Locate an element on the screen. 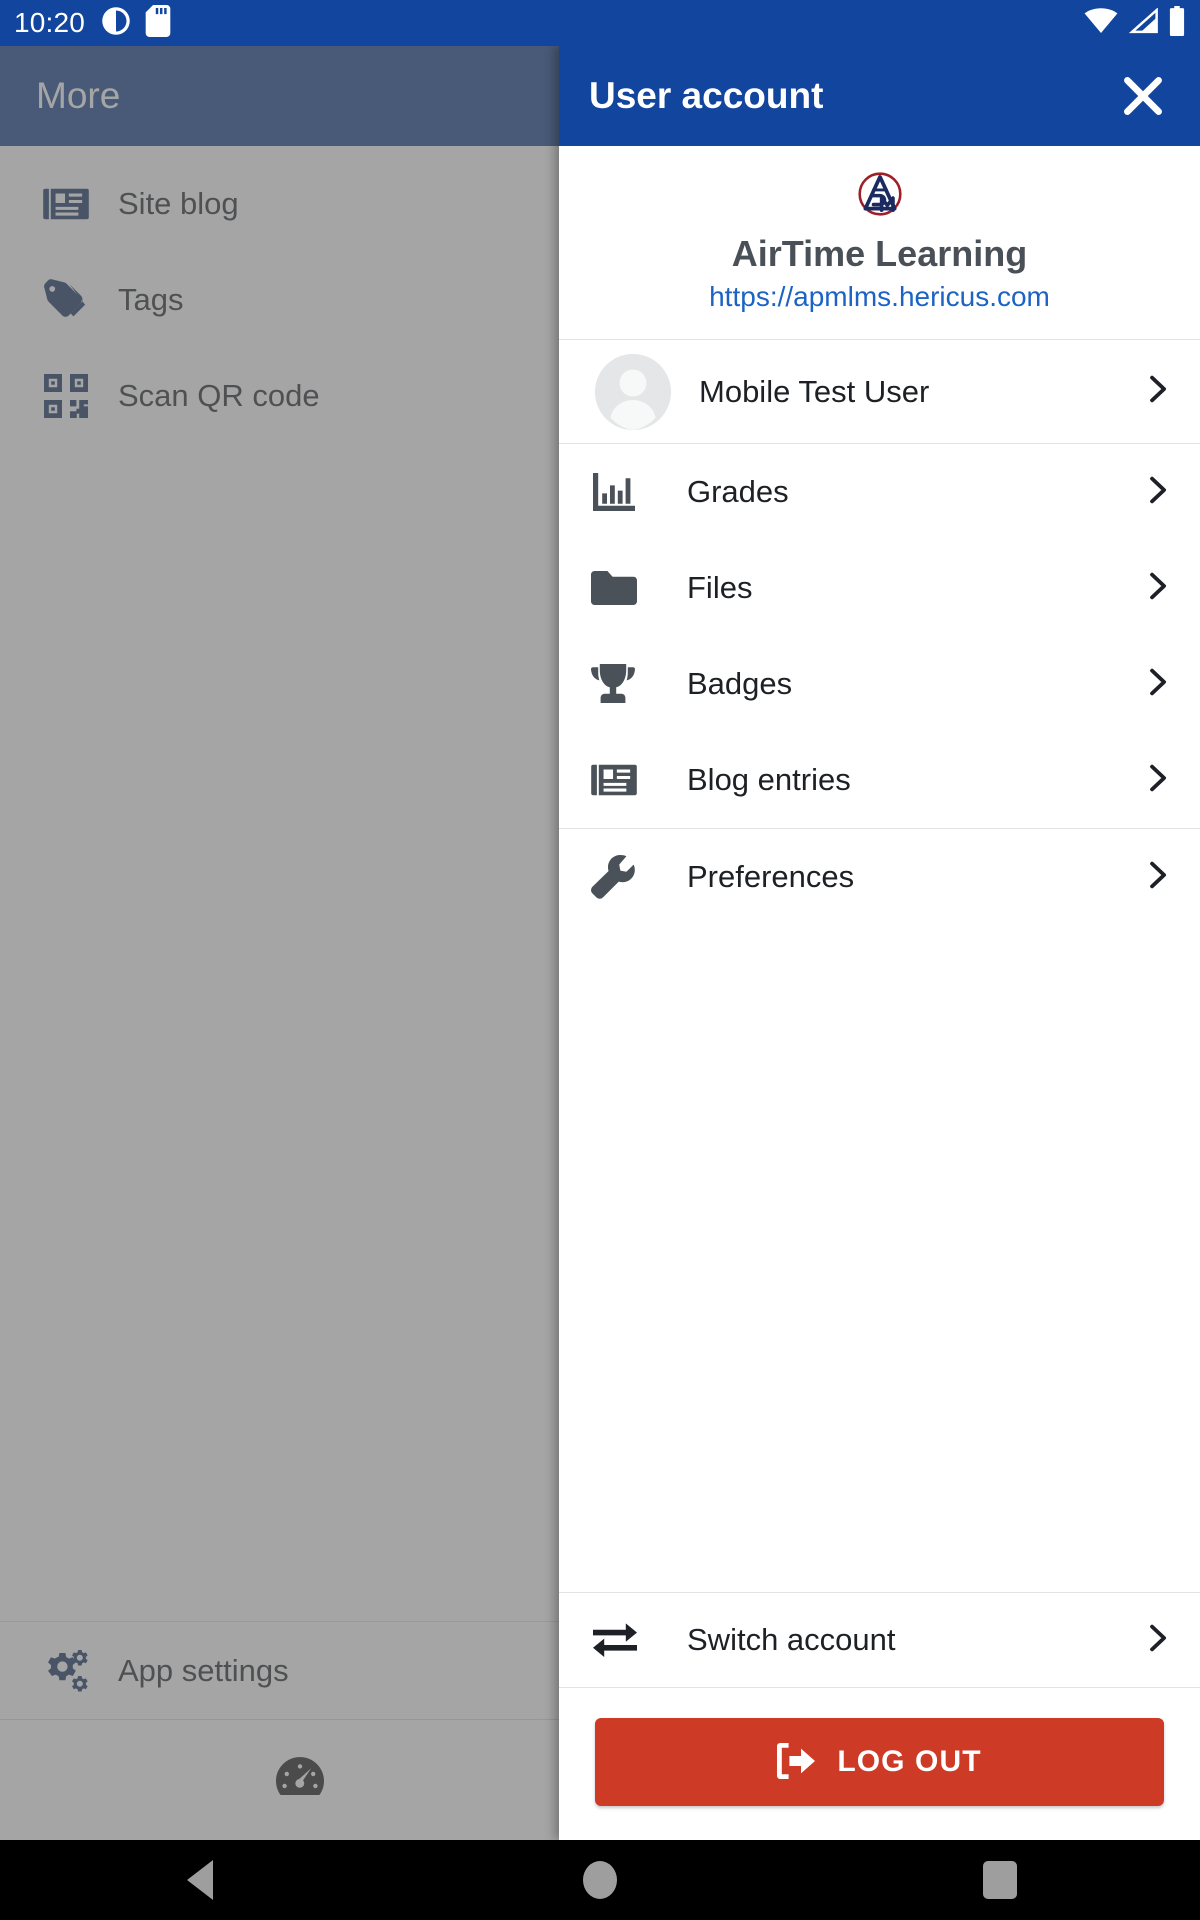 This screenshot has height=1920, width=1200. logout-door-icon is located at coordinates (797, 1762).